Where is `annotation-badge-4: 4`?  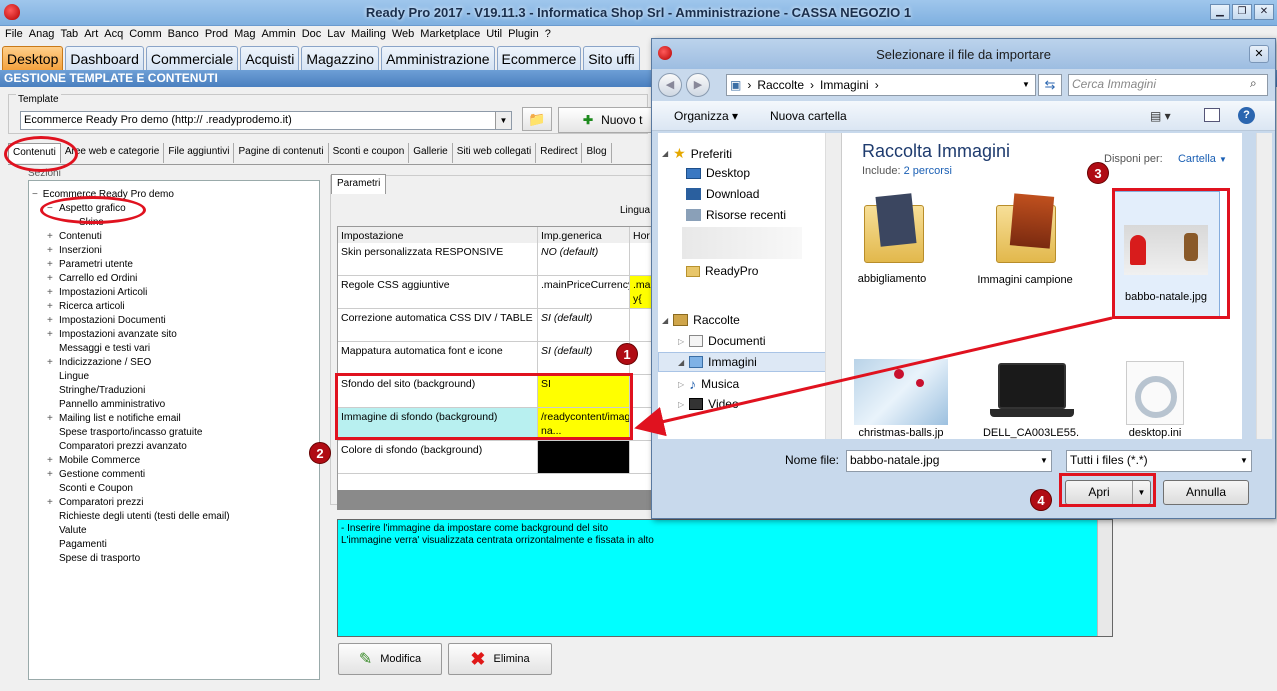 annotation-badge-4: 4 is located at coordinates (1041, 500).